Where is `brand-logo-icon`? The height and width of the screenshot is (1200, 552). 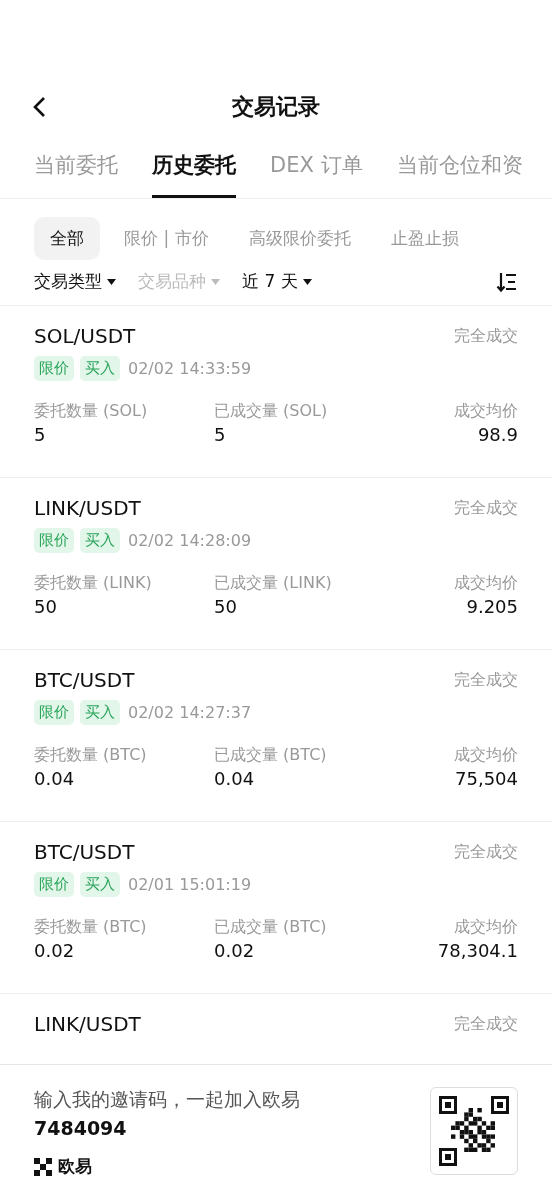 brand-logo-icon is located at coordinates (43, 1166).